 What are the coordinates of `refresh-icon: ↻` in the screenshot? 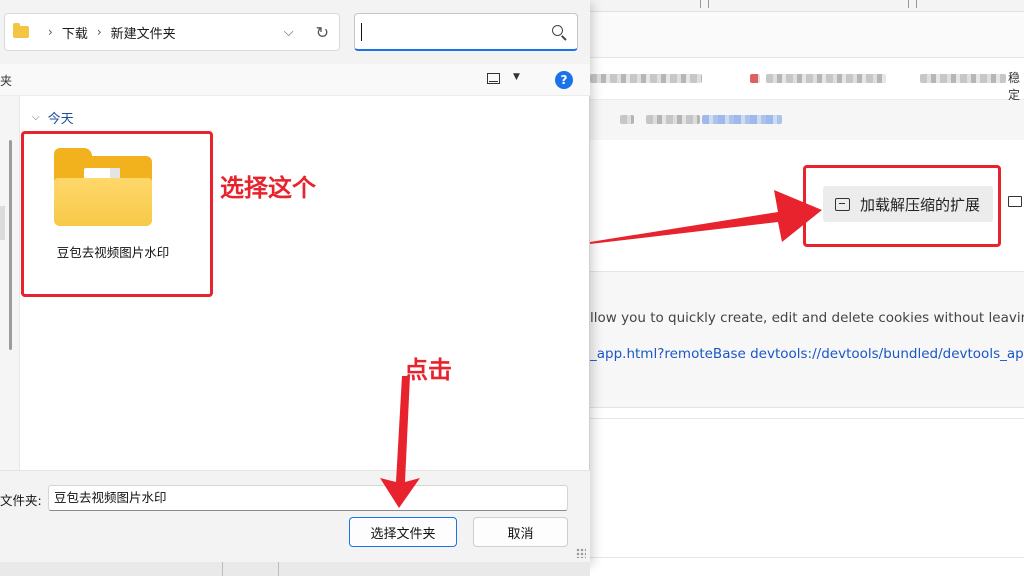 It's located at (322, 32).